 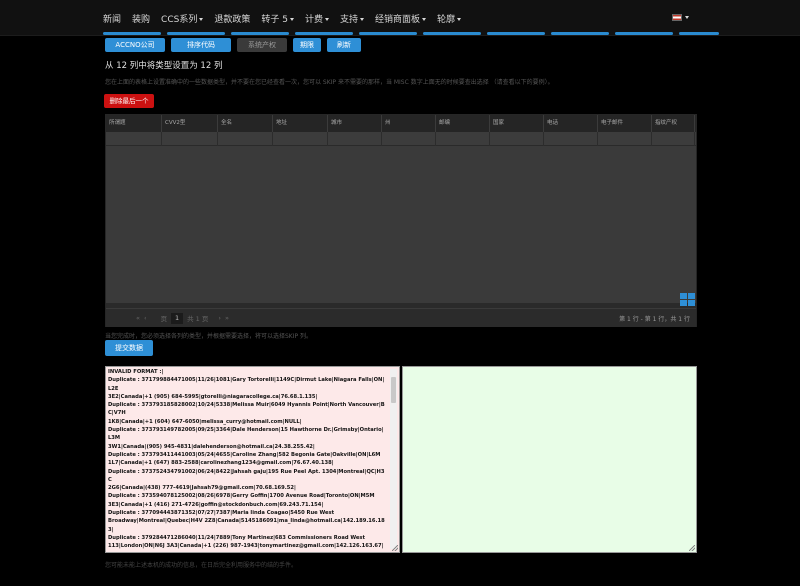 I want to click on grid-header: 所谓题 CVV2型 全名 地址 城市州邮编 国家 电话 电子邮件 指纹产权, so click(x=401, y=123).